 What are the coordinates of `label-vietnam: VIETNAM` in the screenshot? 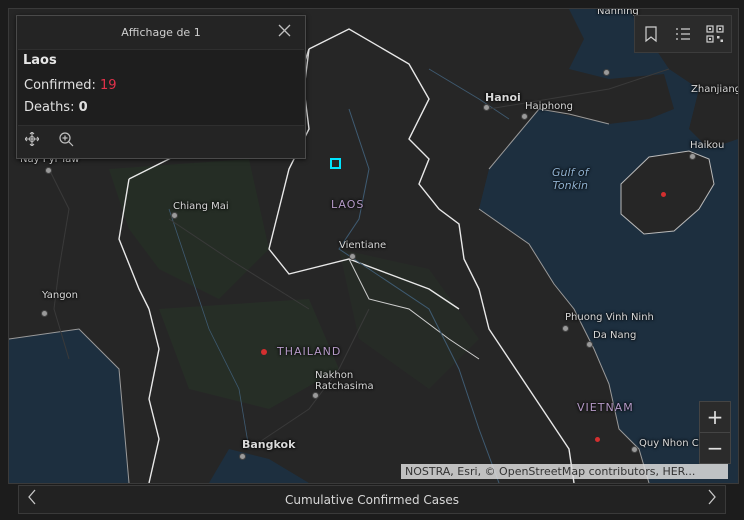 It's located at (605, 407).